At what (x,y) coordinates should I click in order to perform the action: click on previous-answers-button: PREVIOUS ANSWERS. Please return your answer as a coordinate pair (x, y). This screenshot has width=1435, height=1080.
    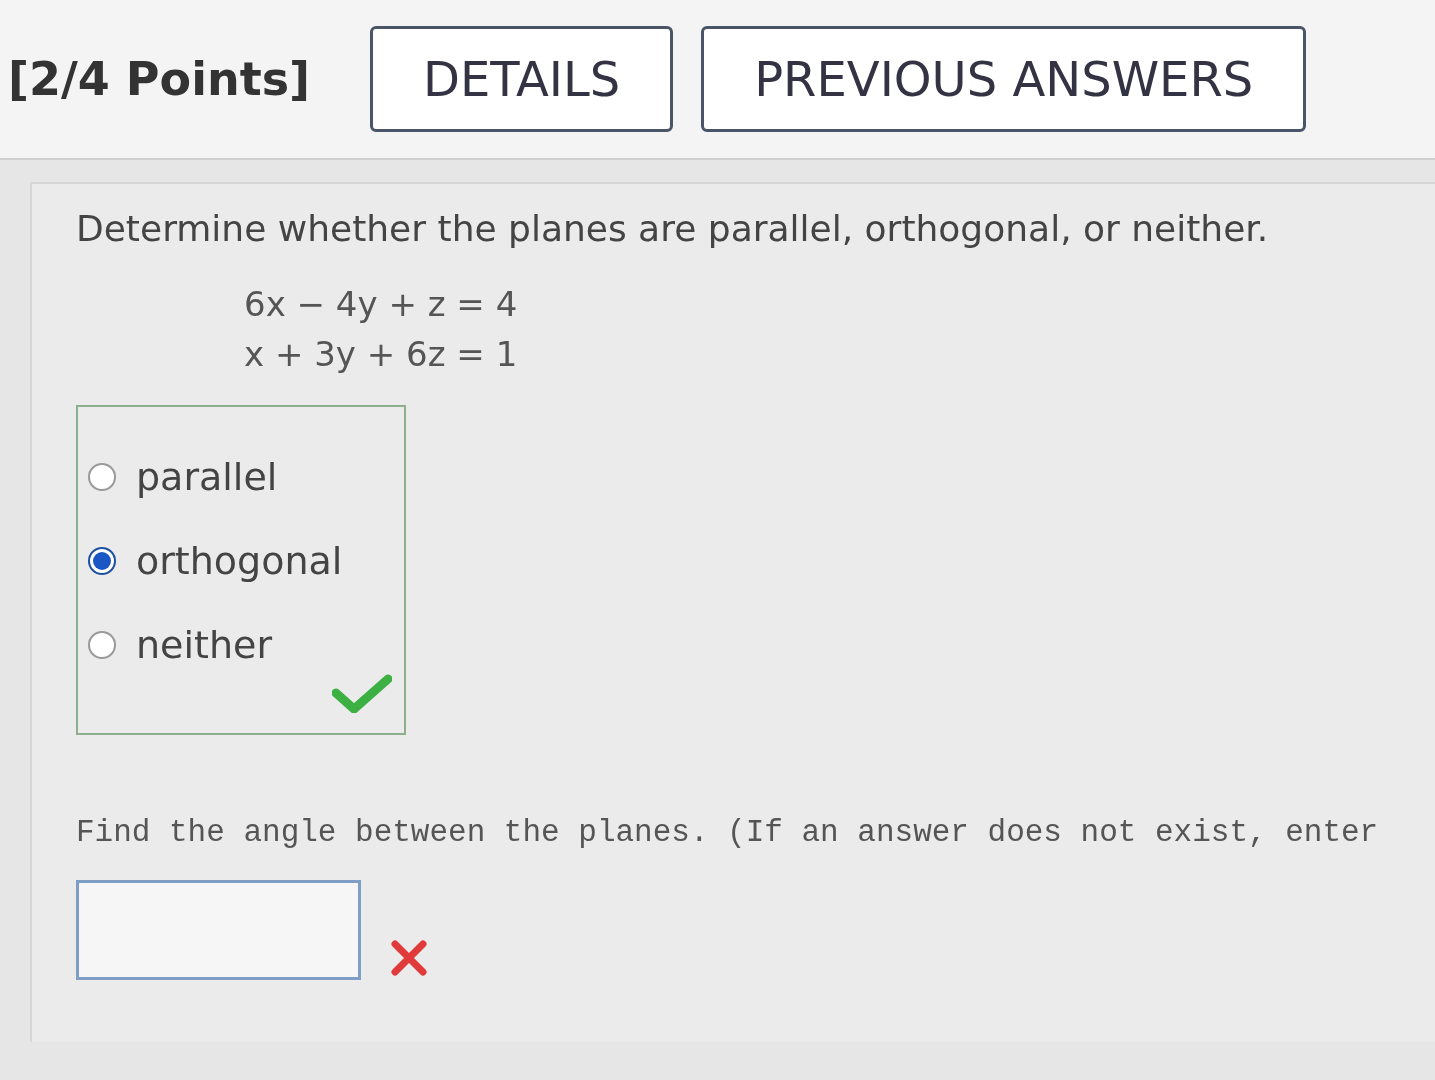
    Looking at the image, I should click on (1004, 79).